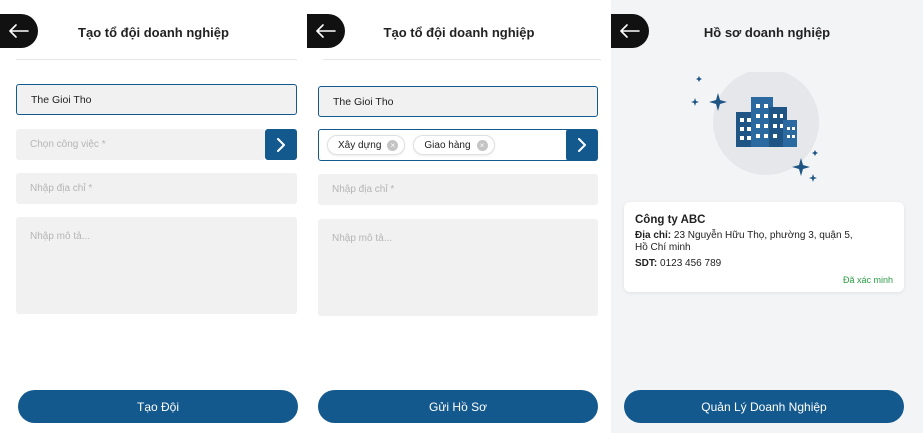 The width and height of the screenshot is (923, 433). I want to click on job-tag-chip: Xây dựng ×, so click(366, 145).